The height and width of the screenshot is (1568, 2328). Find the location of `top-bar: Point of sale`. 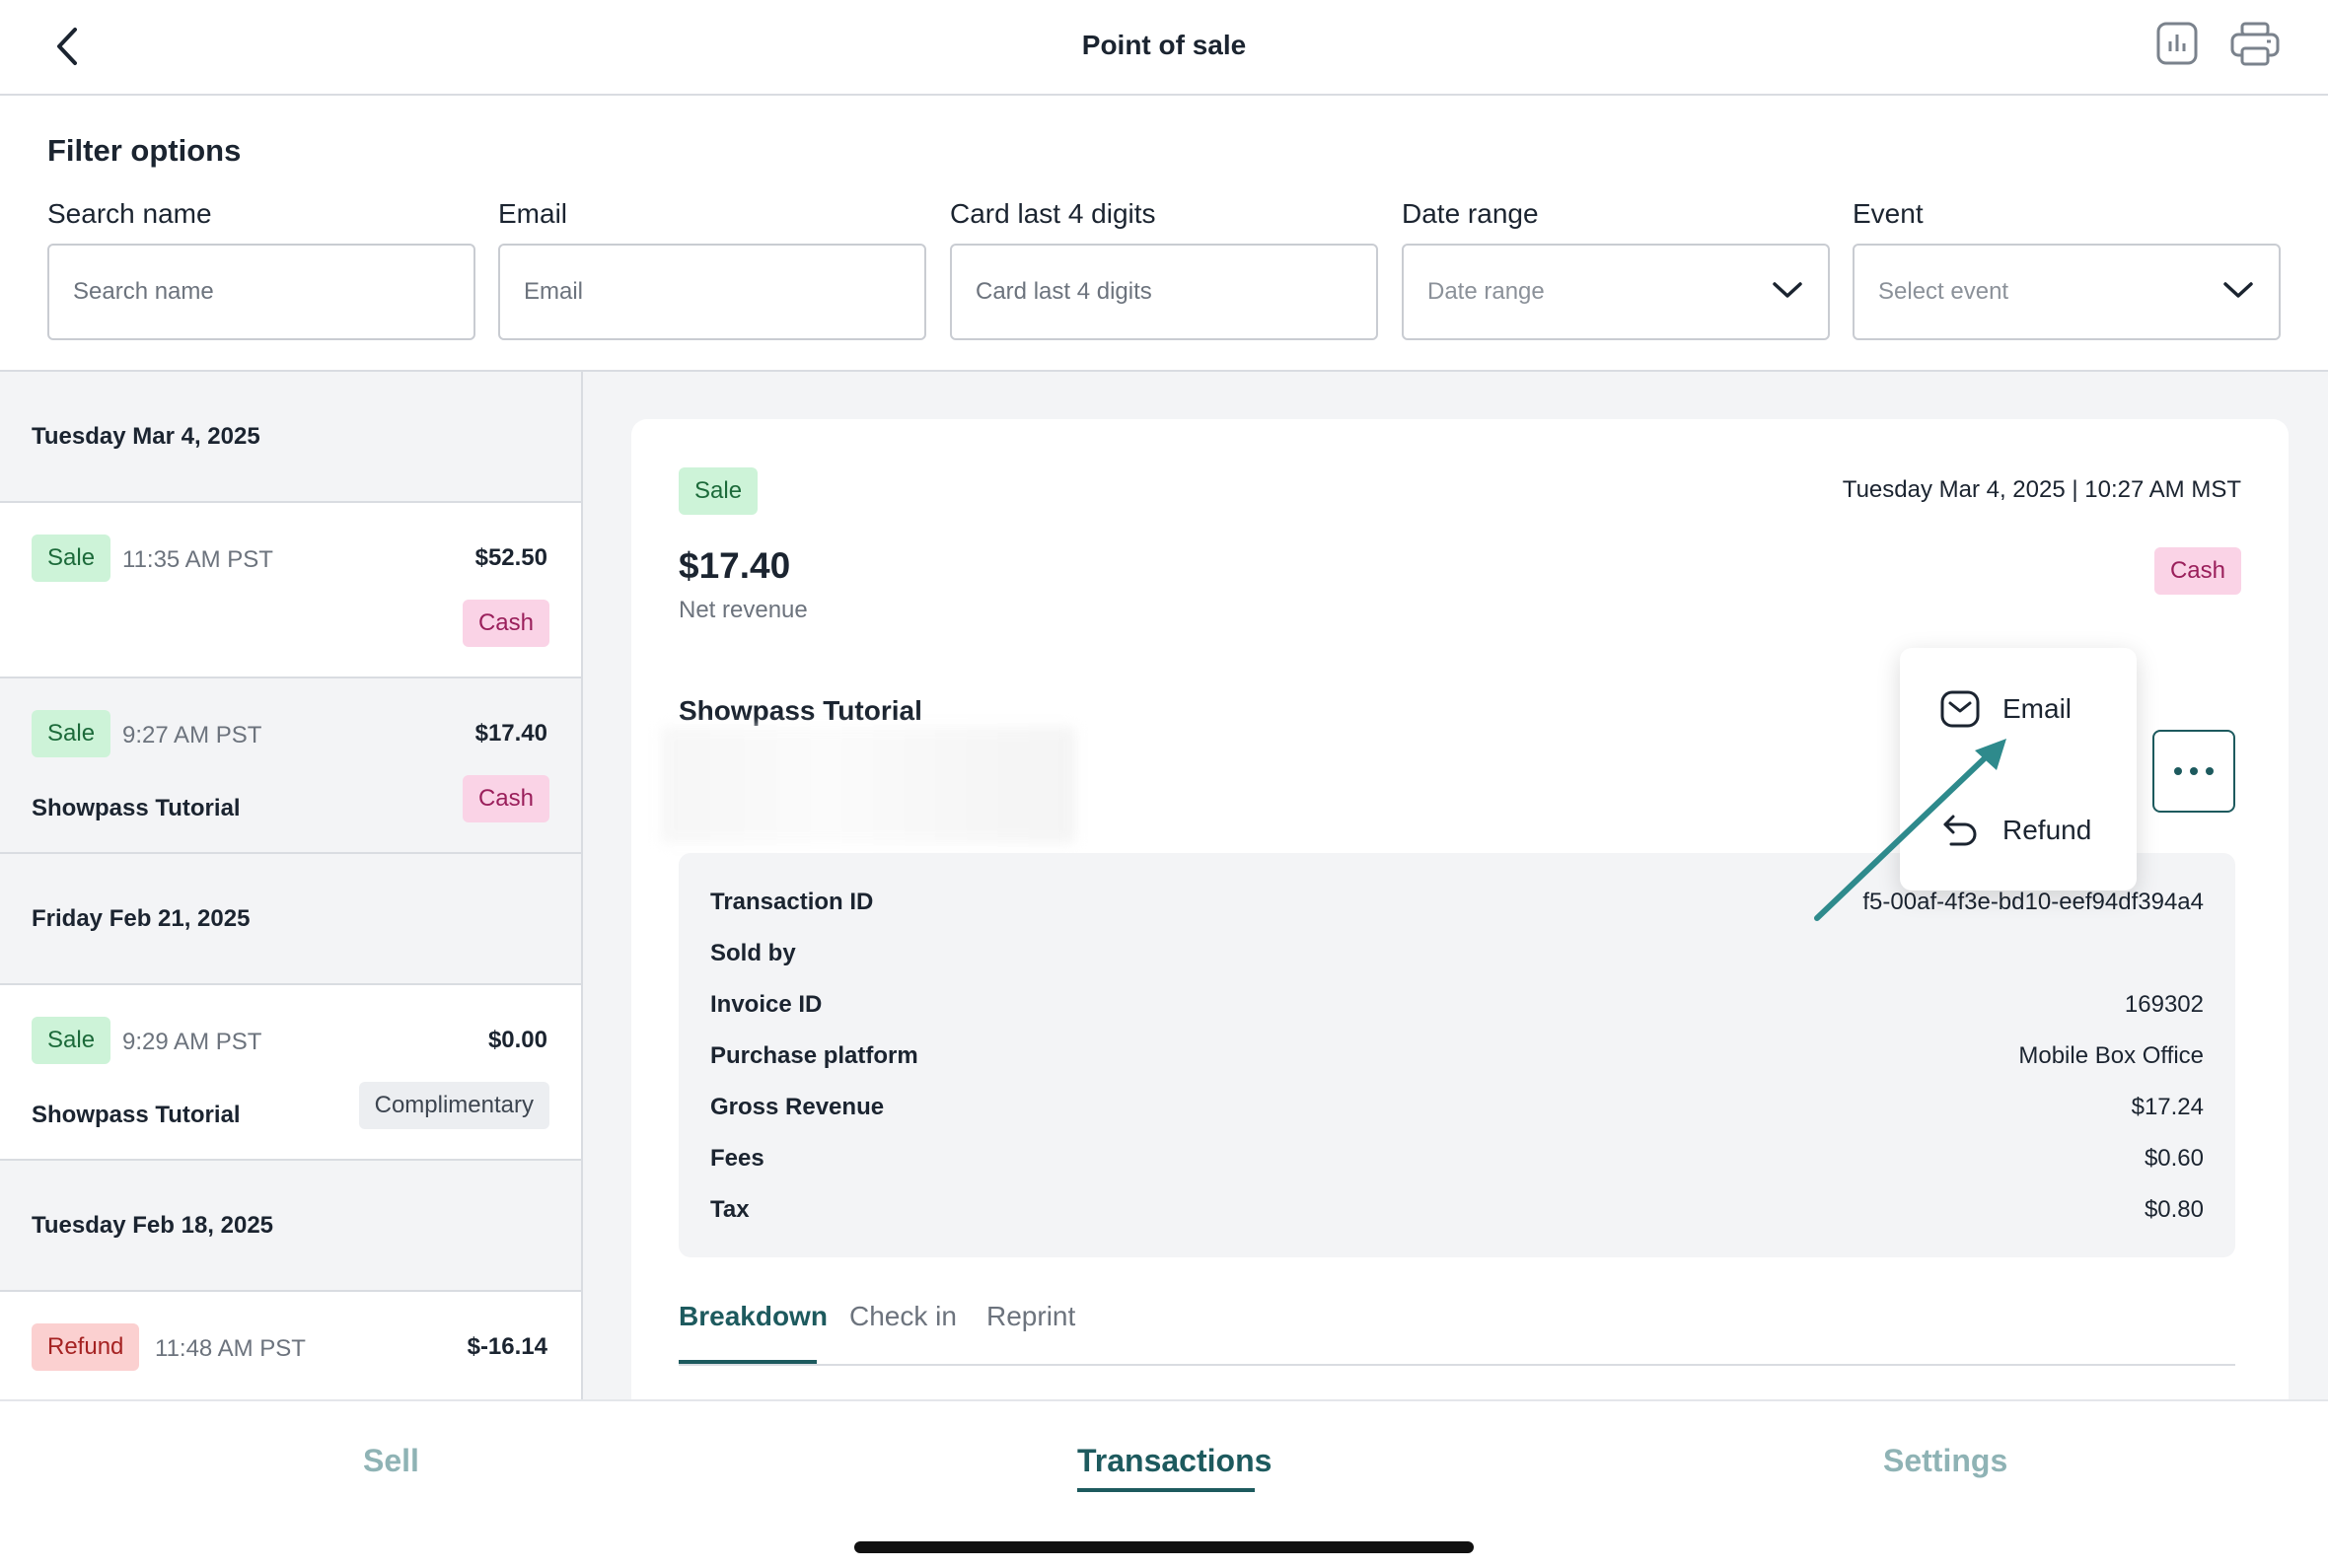

top-bar: Point of sale is located at coordinates (1164, 48).